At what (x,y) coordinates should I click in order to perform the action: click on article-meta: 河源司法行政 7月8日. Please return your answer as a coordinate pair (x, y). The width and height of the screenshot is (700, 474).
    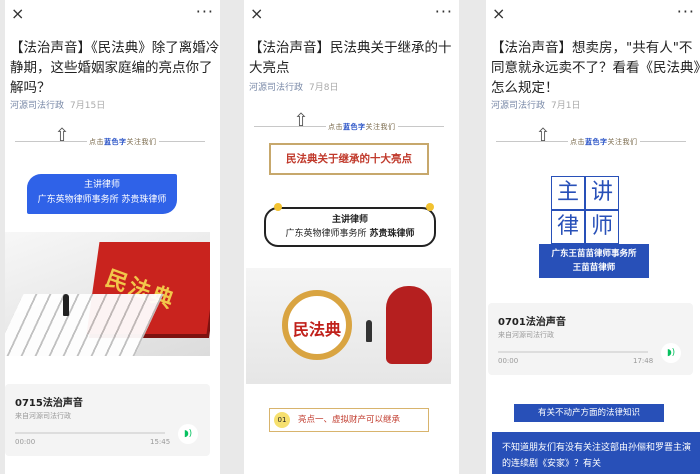
    Looking at the image, I should click on (293, 86).